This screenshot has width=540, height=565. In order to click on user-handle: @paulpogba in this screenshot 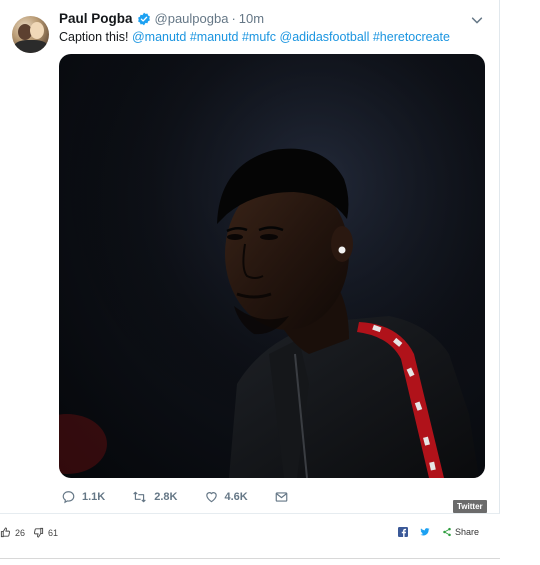, I will do `click(192, 18)`.